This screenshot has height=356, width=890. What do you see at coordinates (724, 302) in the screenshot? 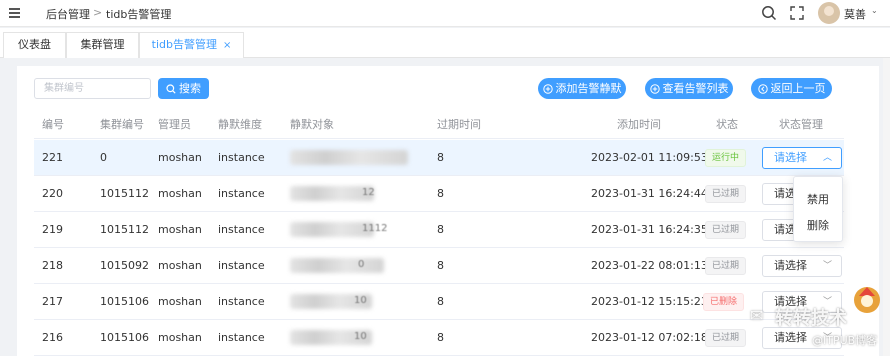
I see `status-badge: 已删除` at bounding box center [724, 302].